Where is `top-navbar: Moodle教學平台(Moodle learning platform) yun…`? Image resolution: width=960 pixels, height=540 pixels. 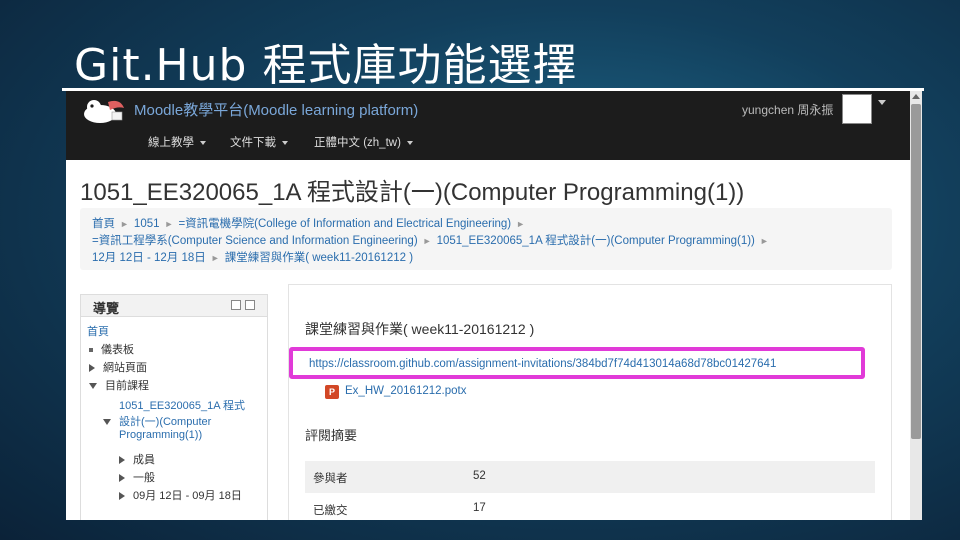 top-navbar: Moodle教學平台(Moodle learning platform) yun… is located at coordinates (488, 125).